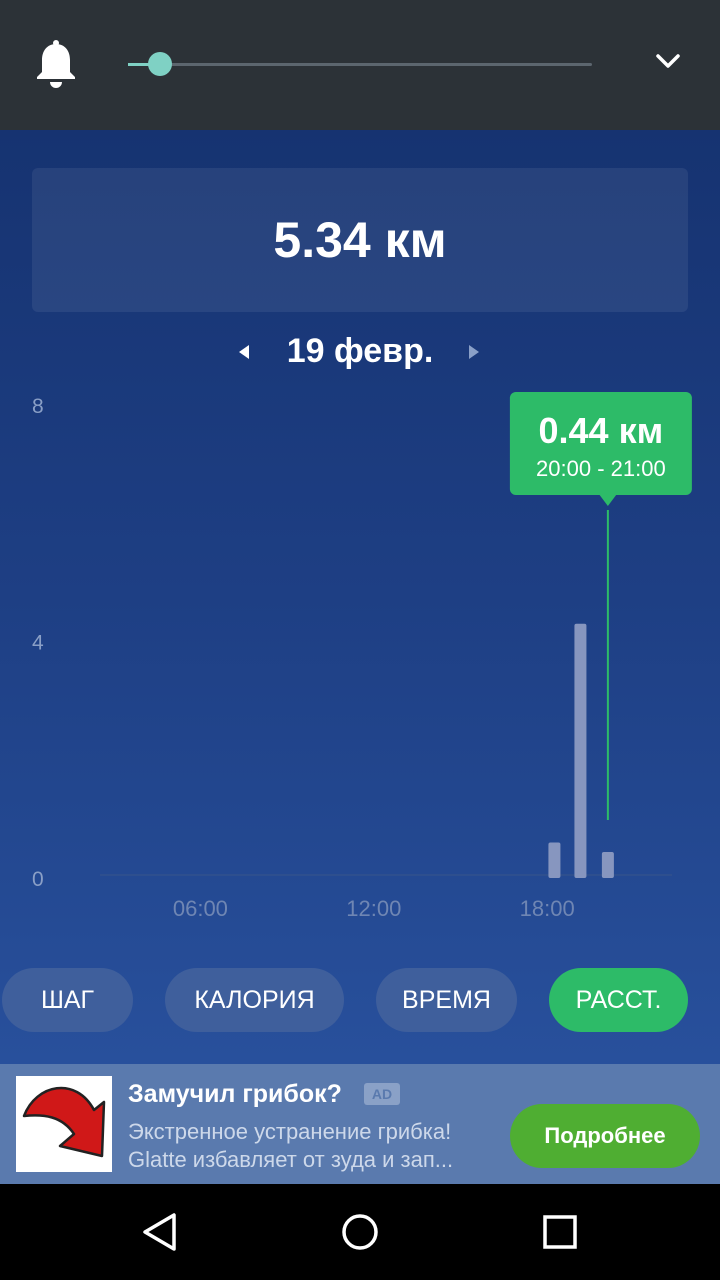 The height and width of the screenshot is (1280, 720). What do you see at coordinates (160, 1232) in the screenshot?
I see `back-triangle-icon` at bounding box center [160, 1232].